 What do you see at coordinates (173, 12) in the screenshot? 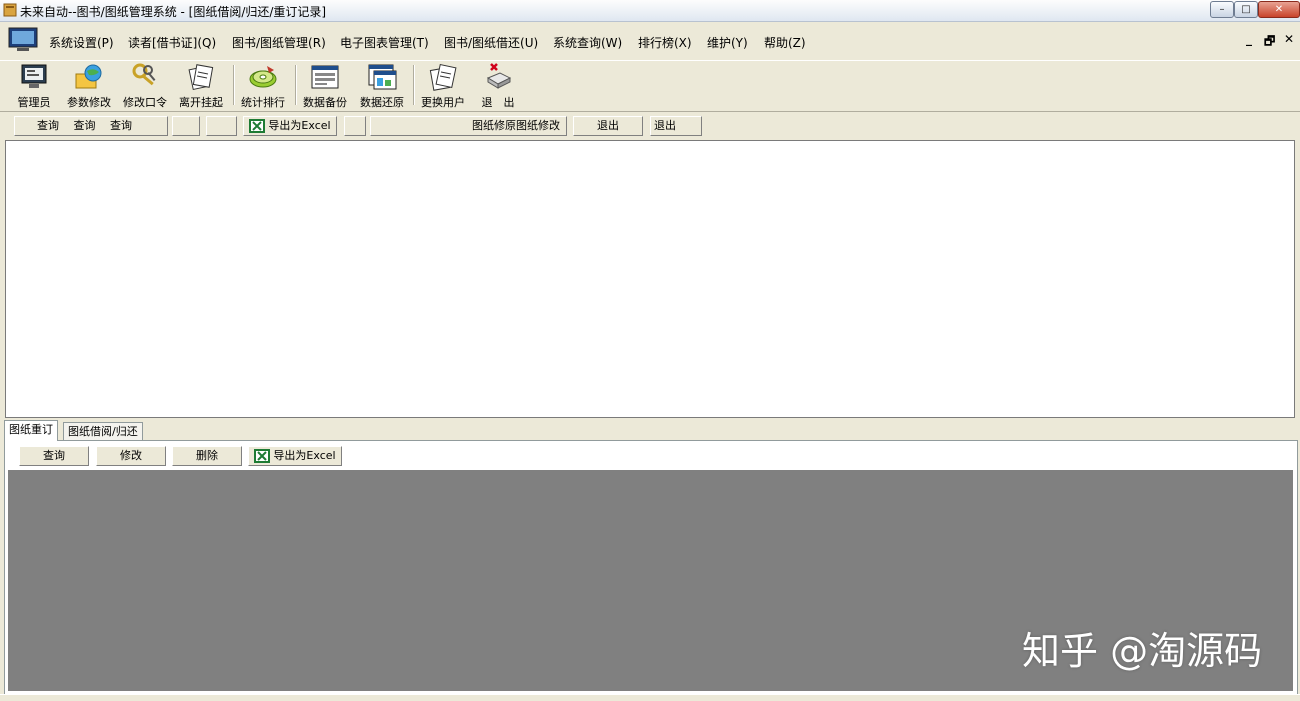
I see `window-title: 未来自动--图书/图纸管理系统 - [图纸借阅/归还/重订记录]` at bounding box center [173, 12].